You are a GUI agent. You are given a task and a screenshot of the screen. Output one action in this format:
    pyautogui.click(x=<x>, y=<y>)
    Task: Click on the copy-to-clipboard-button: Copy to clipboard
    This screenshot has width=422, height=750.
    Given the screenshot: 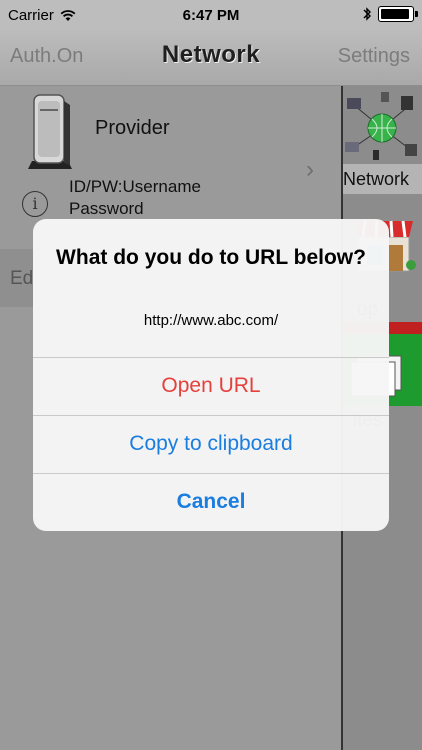 What is the action you would take?
    pyautogui.click(x=211, y=444)
    